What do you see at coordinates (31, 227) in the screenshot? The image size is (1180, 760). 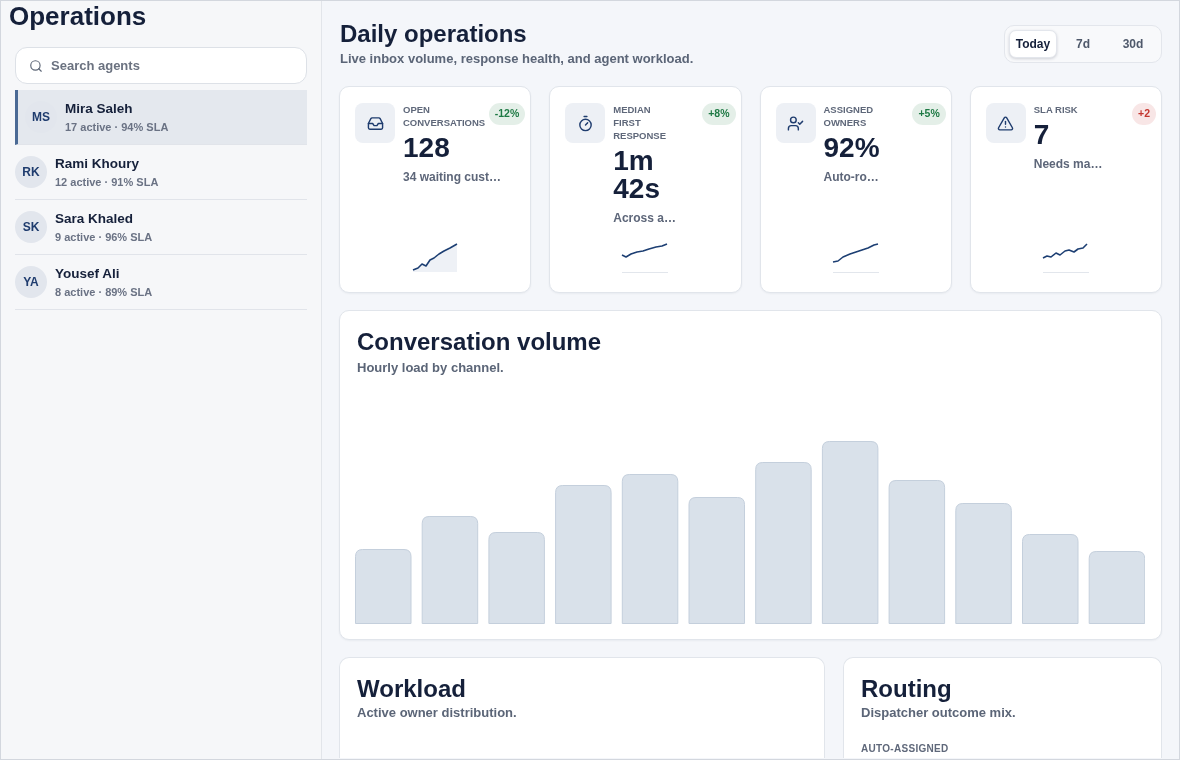 I see `agent-avatar: SK` at bounding box center [31, 227].